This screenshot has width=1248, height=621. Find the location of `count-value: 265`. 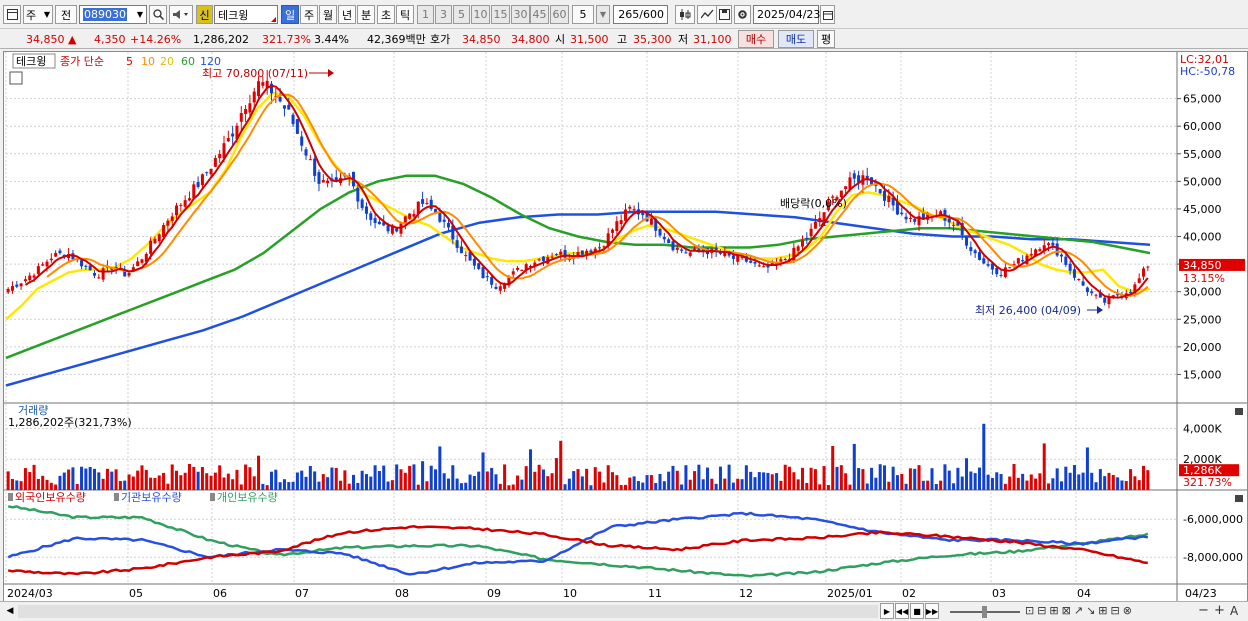

count-value: 265 is located at coordinates (629, 14).